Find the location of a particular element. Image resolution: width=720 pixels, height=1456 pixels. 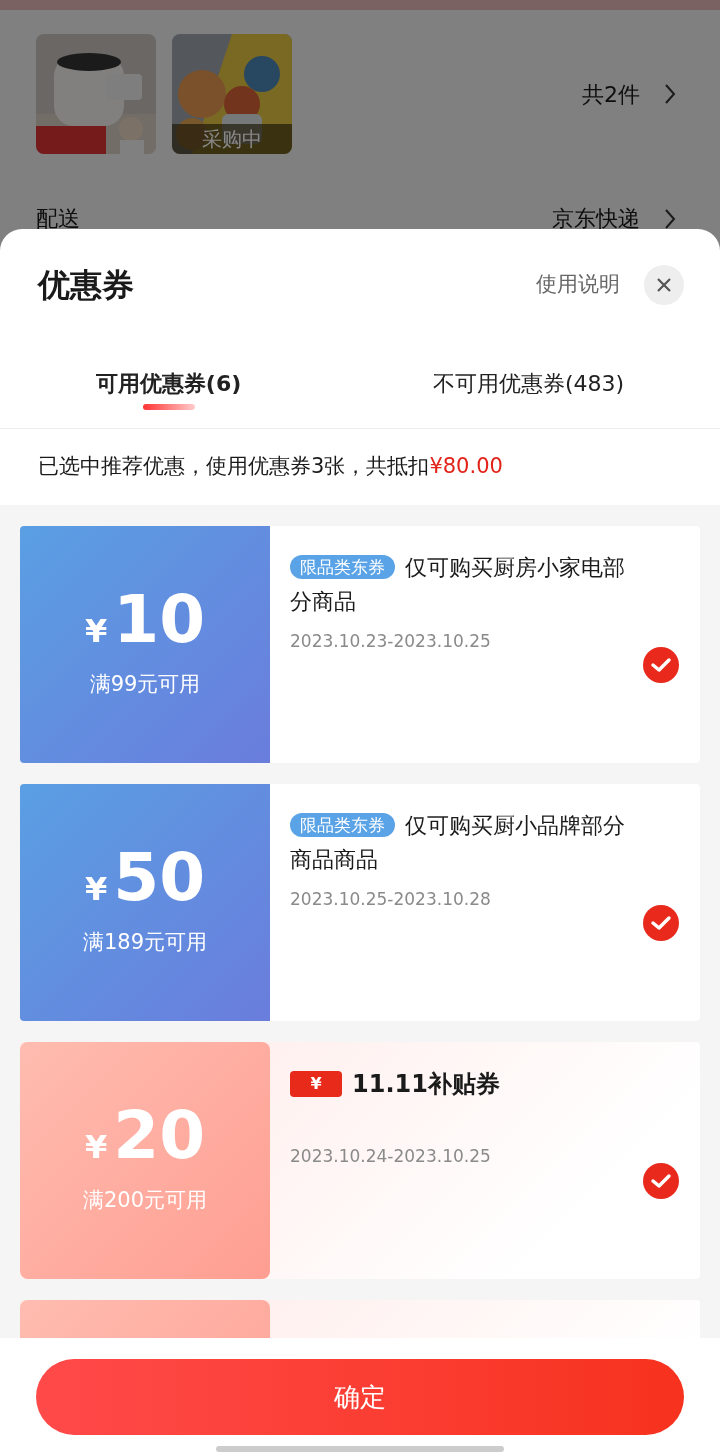

validity-dates: 2023.10.23-2023.10.25 is located at coordinates (391, 641).